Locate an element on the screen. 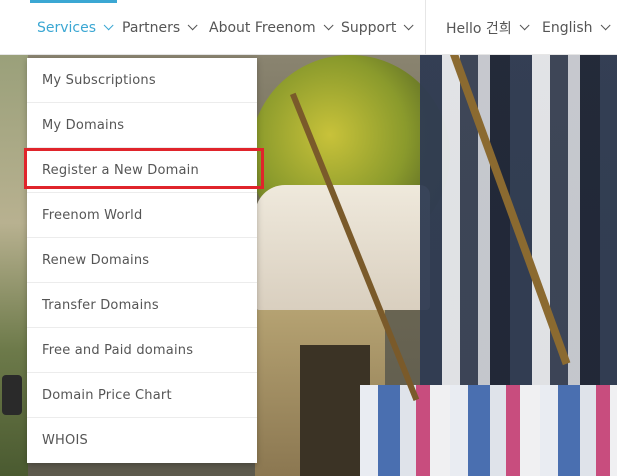 The height and width of the screenshot is (476, 617). user-greeting: Hello 건희 is located at coordinates (479, 28).